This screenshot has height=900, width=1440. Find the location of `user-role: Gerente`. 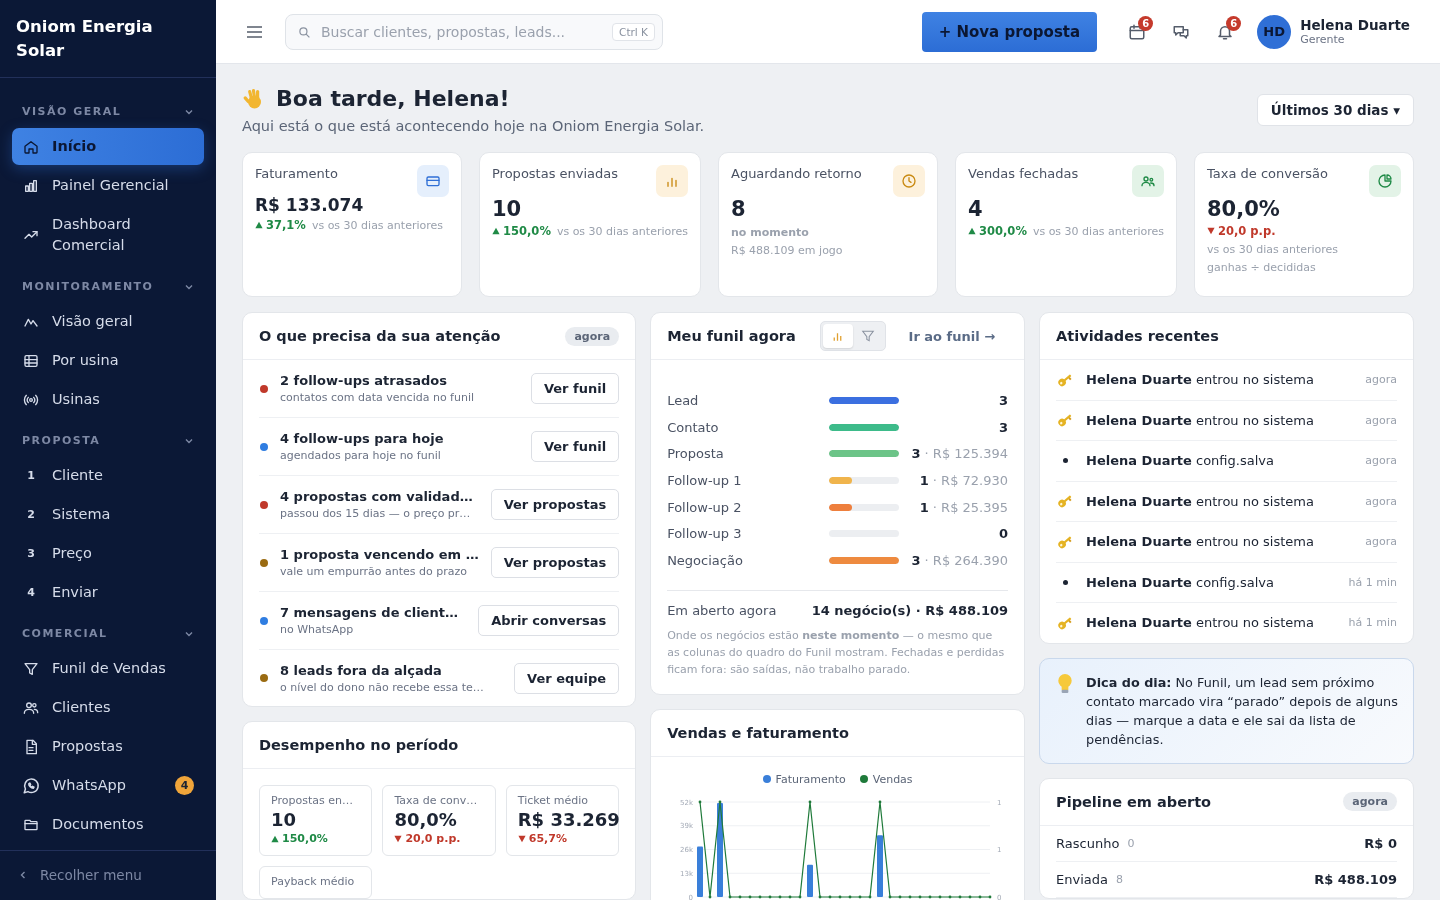

user-role: Gerente is located at coordinates (1323, 39).